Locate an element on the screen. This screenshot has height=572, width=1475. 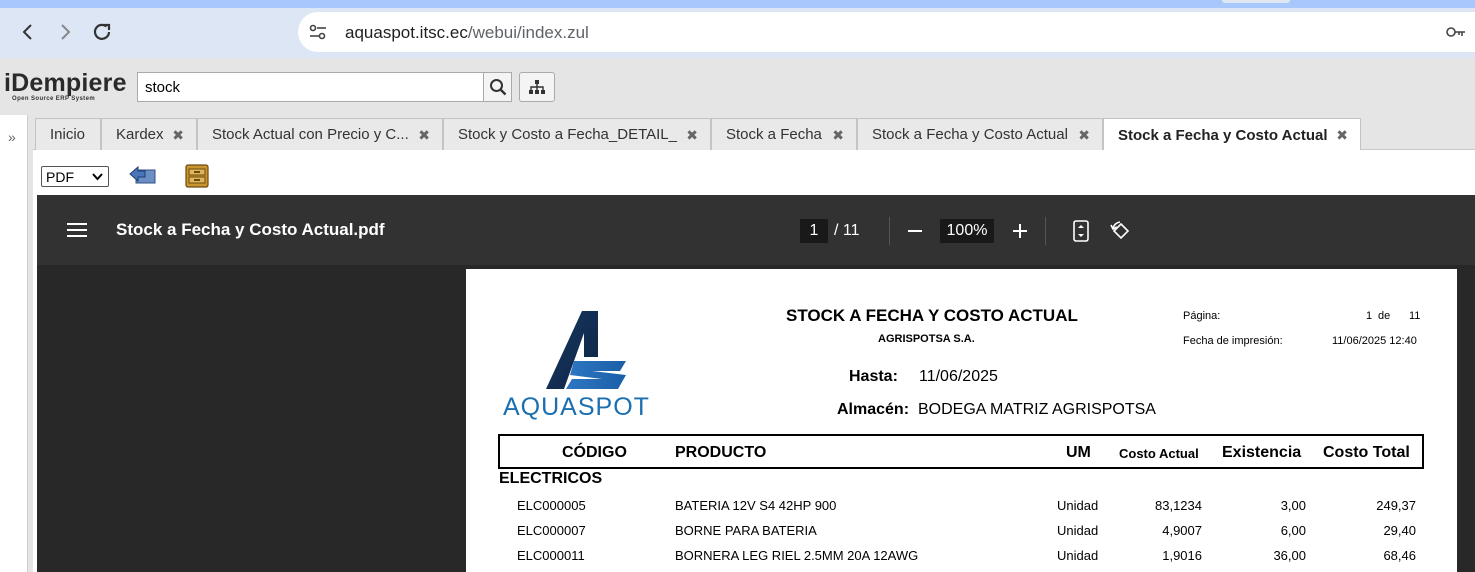
cell-costo: 4,9007 is located at coordinates (1182, 530).